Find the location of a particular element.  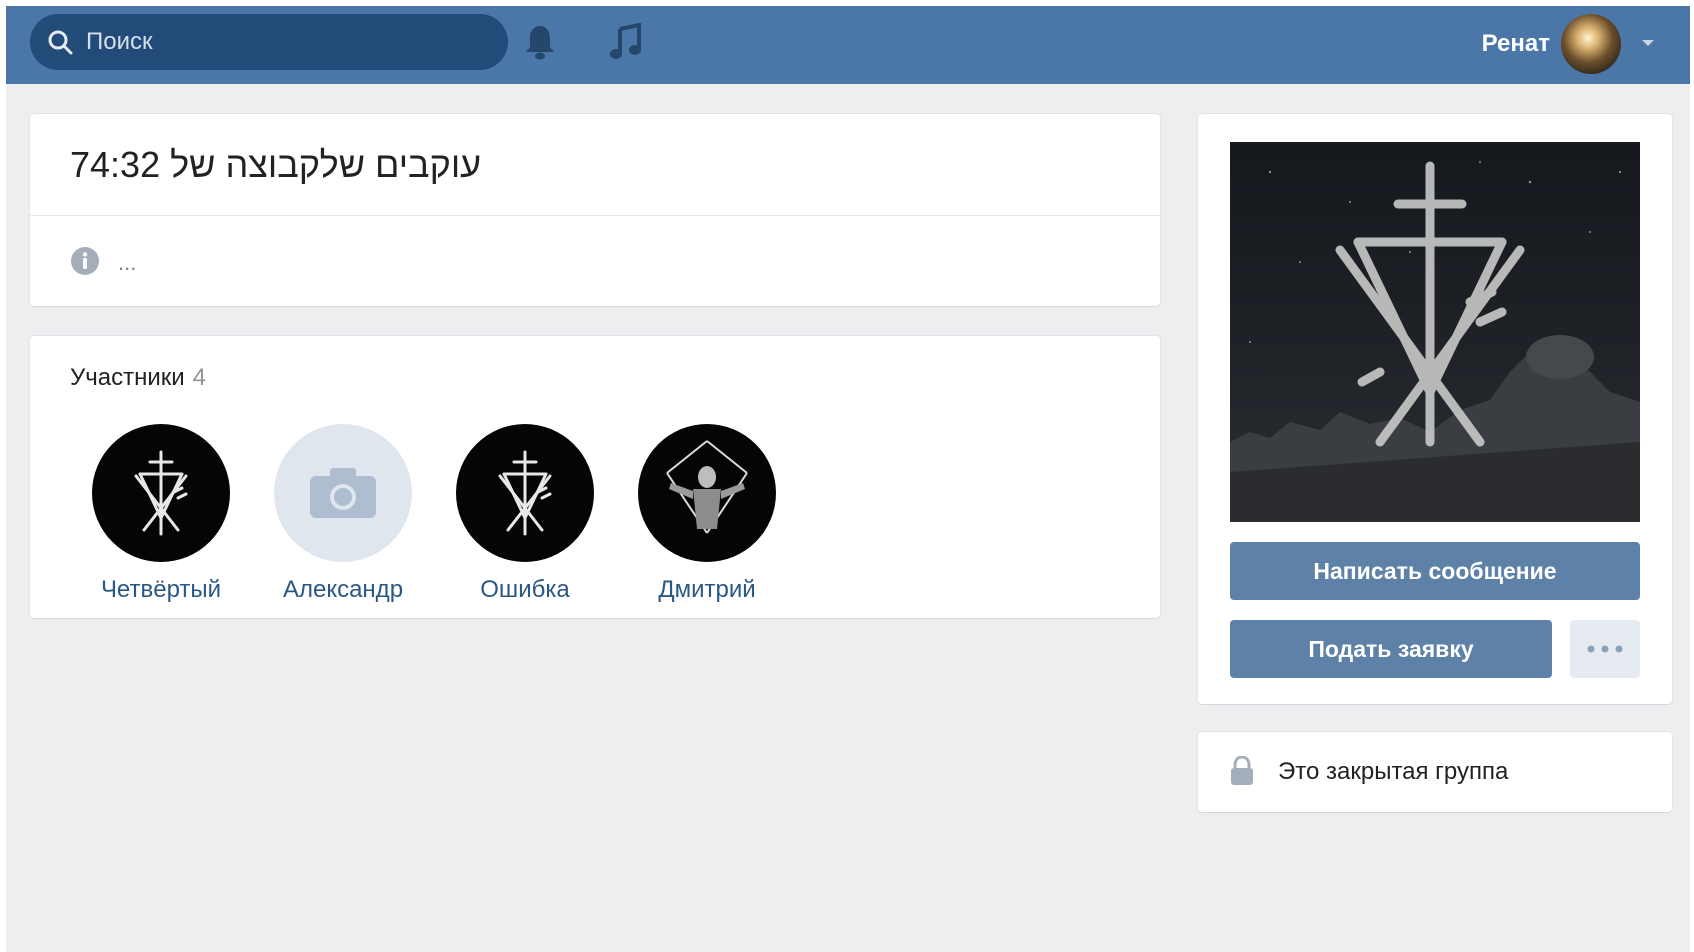

member-item: Александр is located at coordinates (343, 514).